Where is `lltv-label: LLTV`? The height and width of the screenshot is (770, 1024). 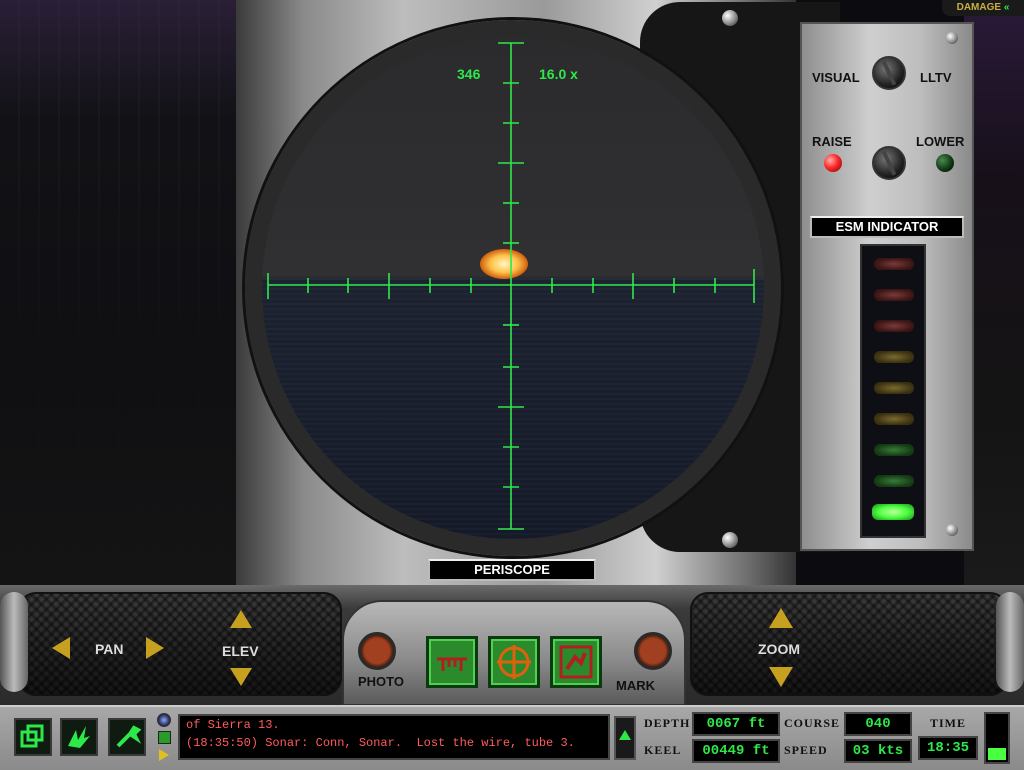
lltv-label: LLTV is located at coordinates (936, 77).